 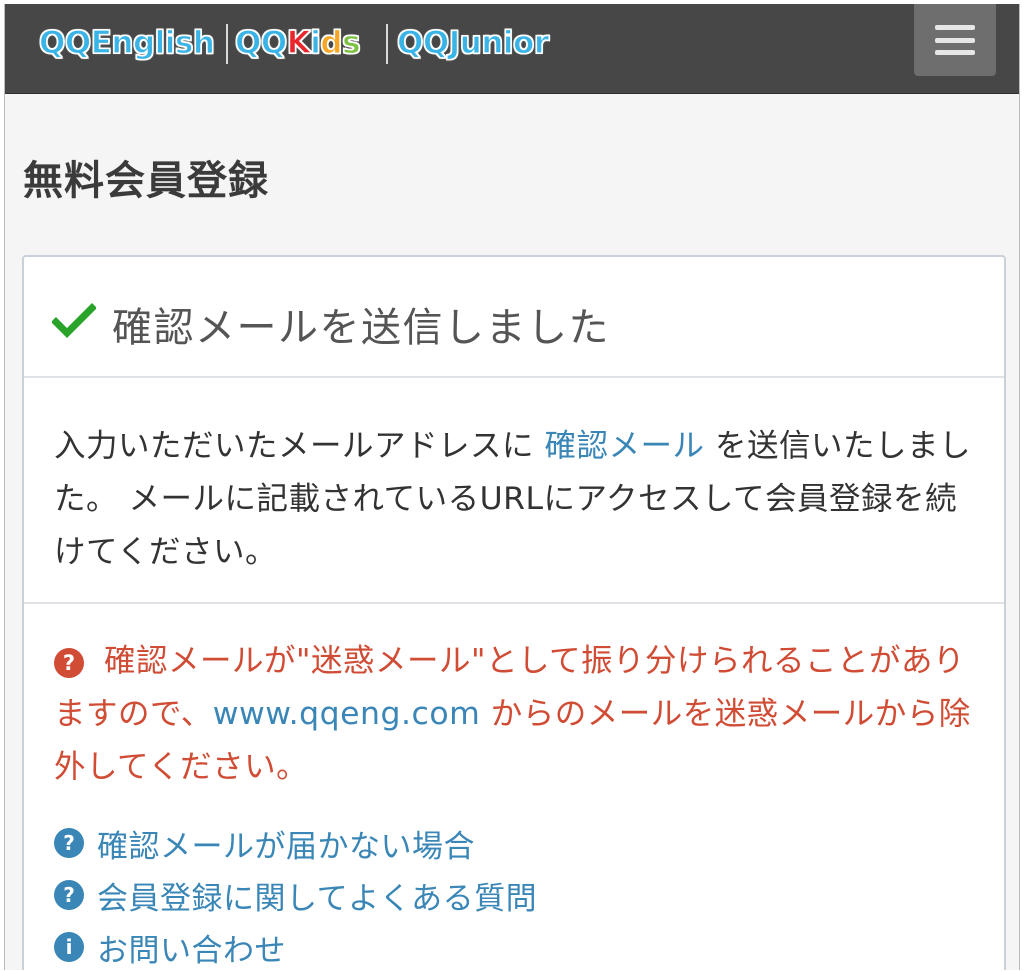 I want to click on link-registration-faq: ? 会員登録に関してよくある質問, so click(x=519, y=895).